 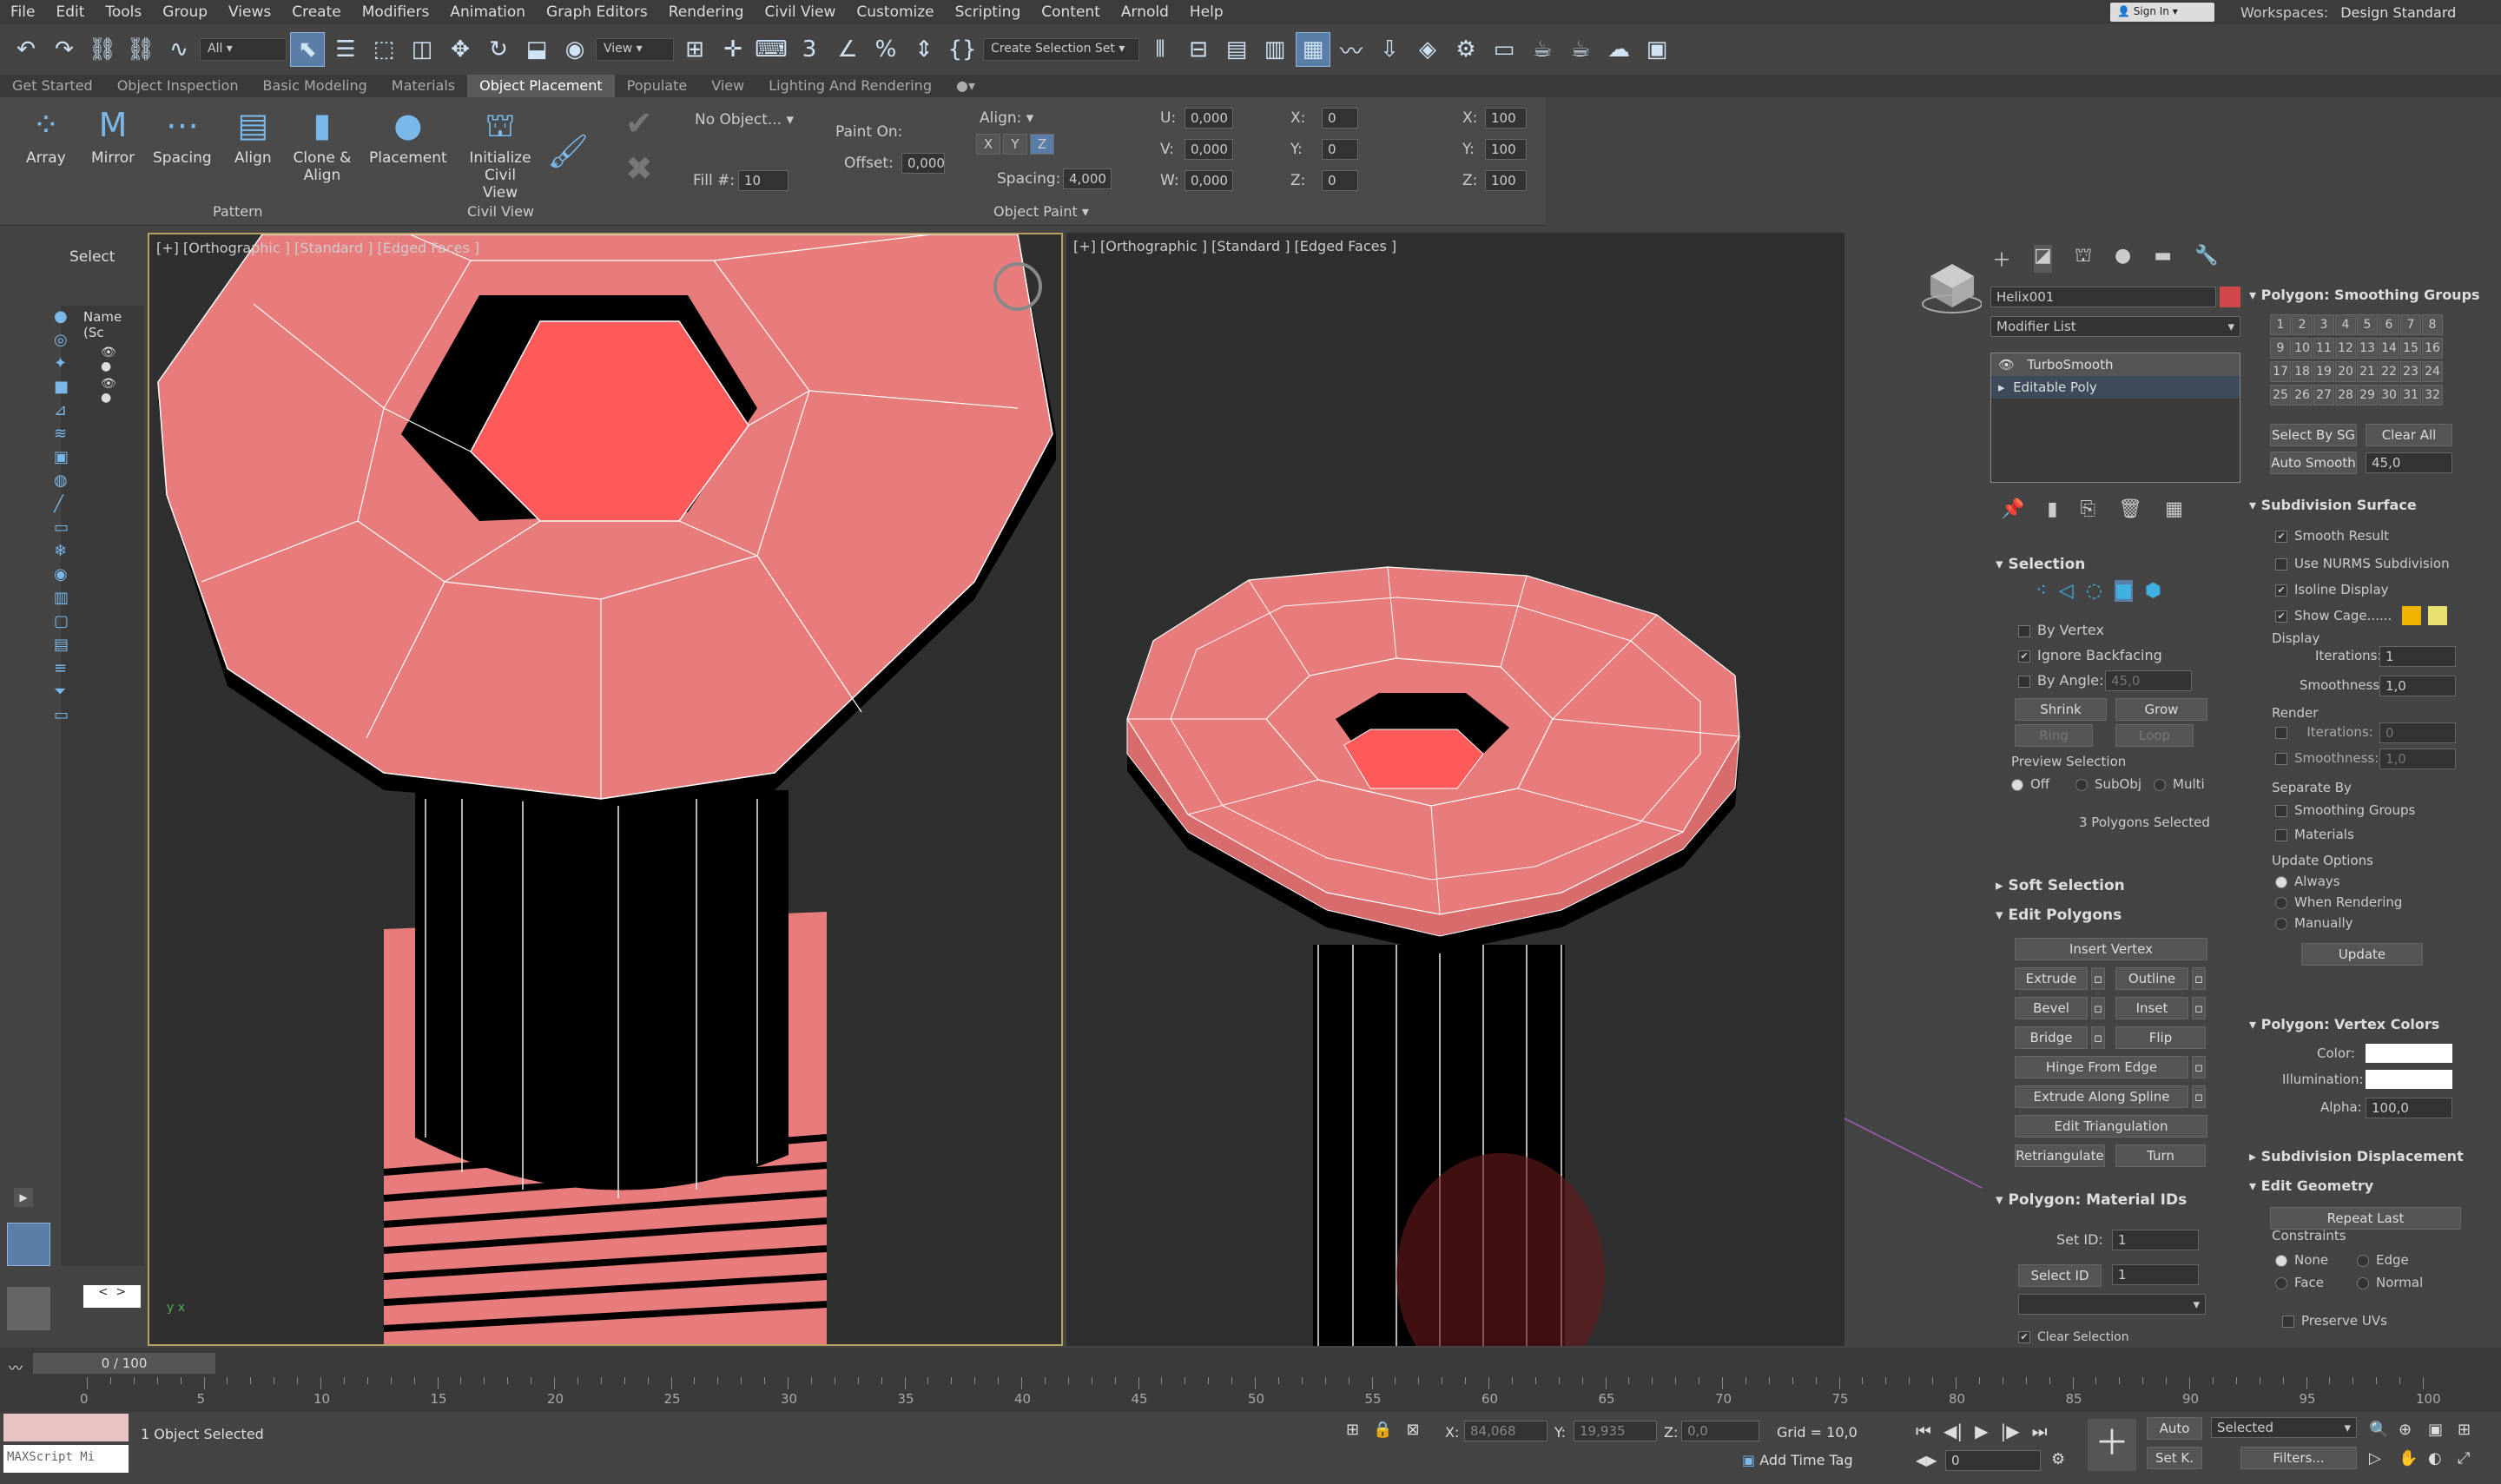 I want to click on menu-arnold: Arnold, so click(x=1145, y=12).